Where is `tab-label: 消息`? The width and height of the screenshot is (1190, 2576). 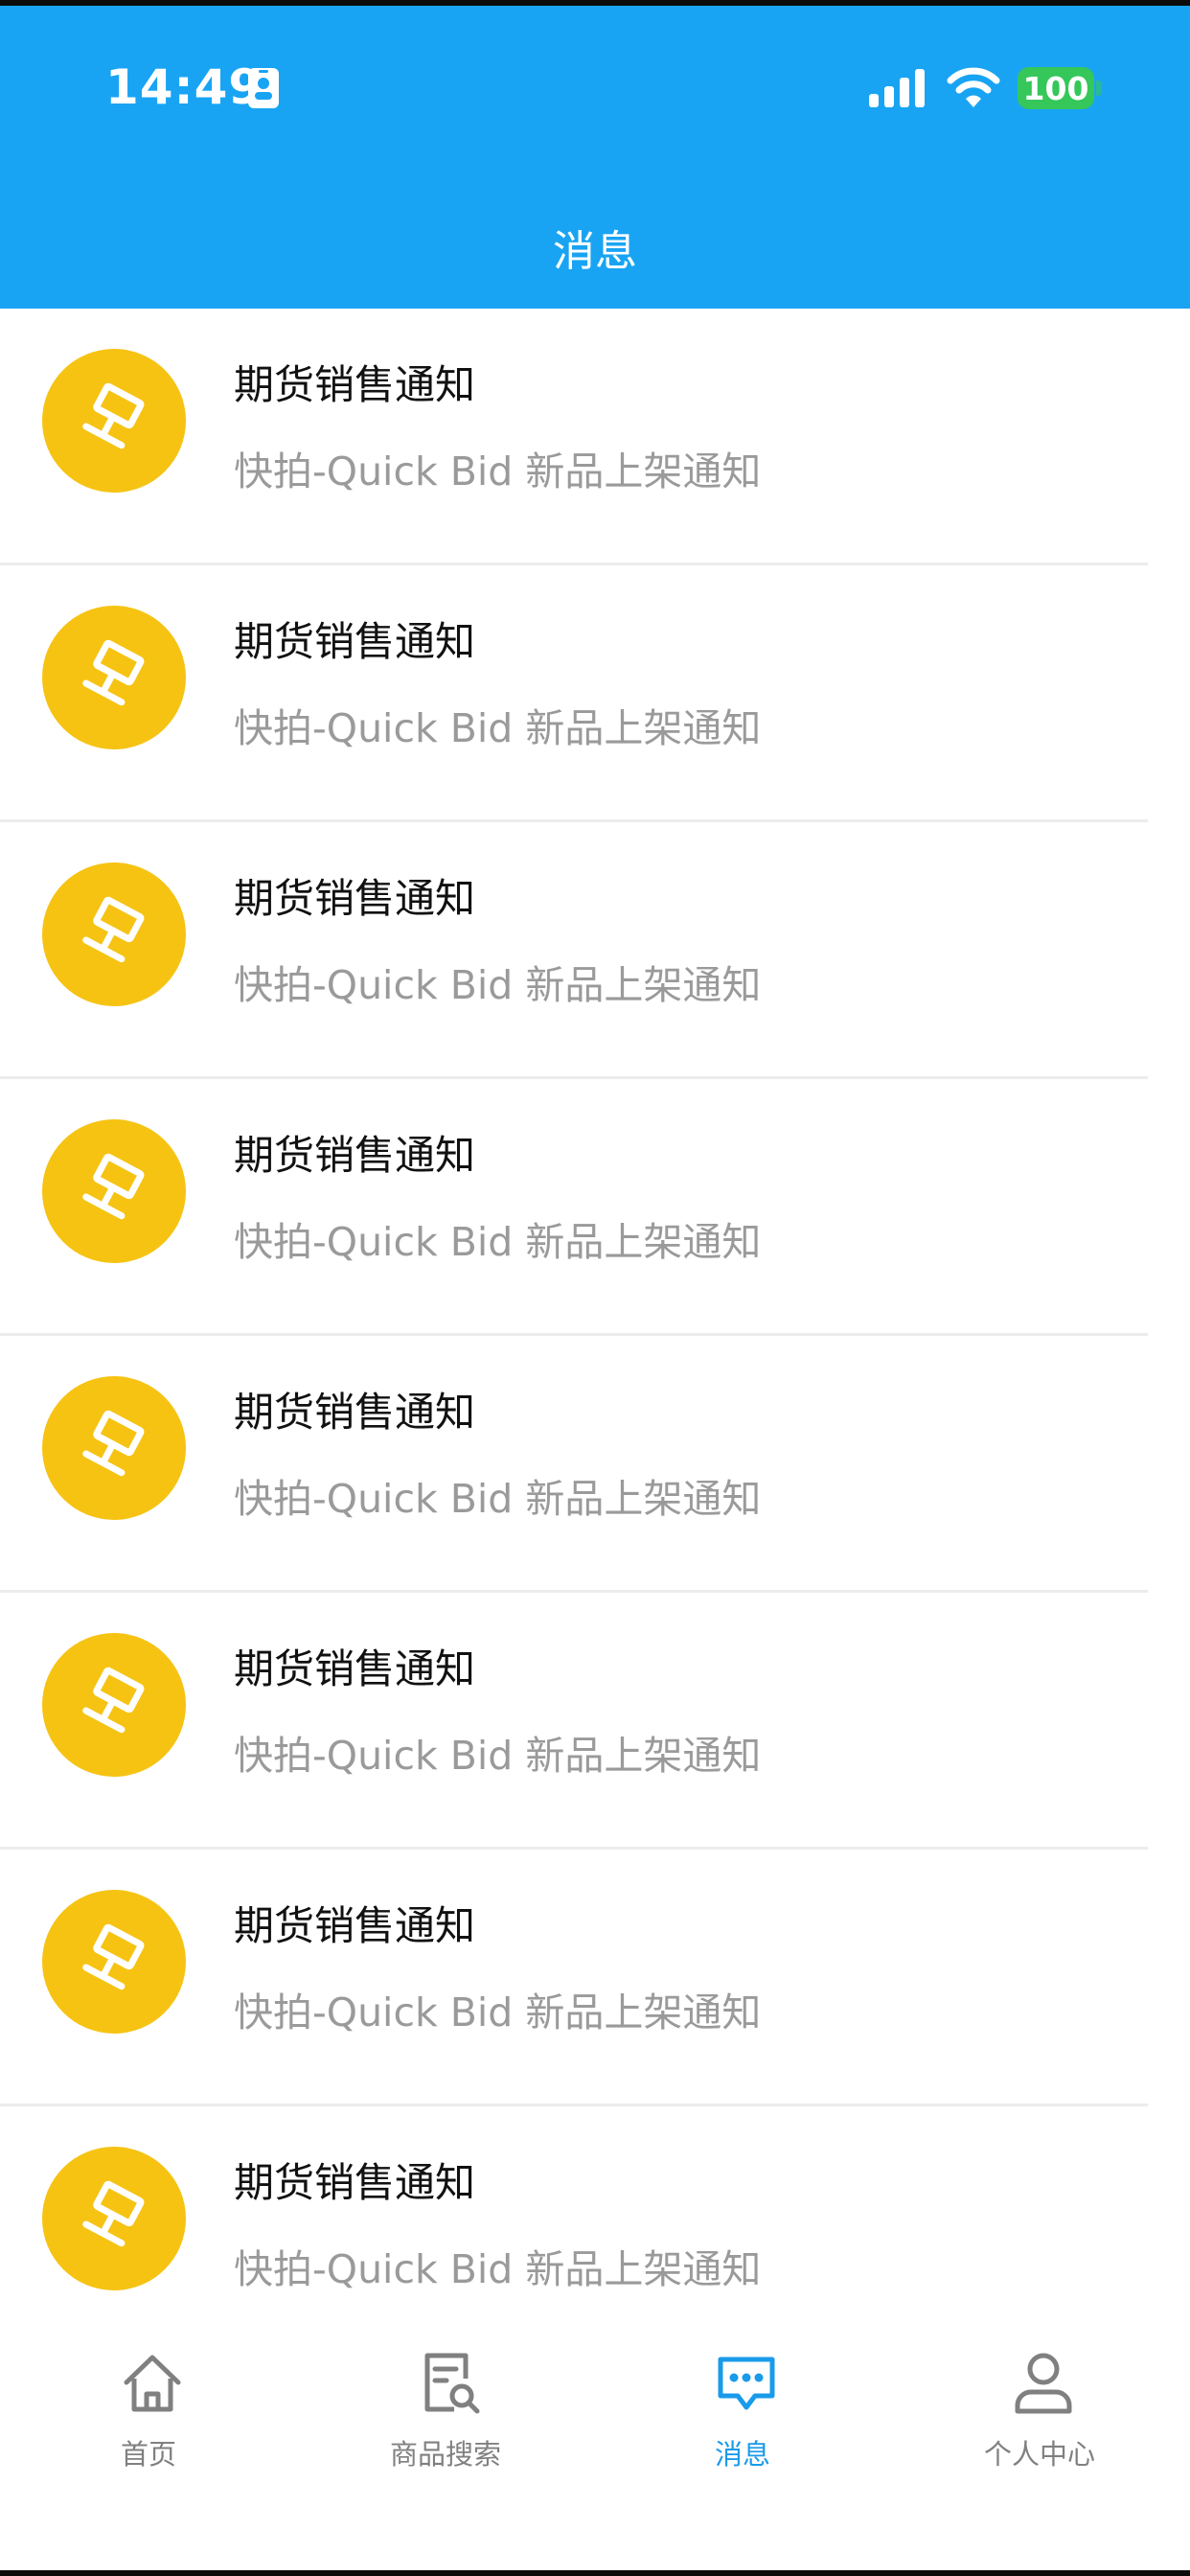
tab-label: 消息 is located at coordinates (742, 2454).